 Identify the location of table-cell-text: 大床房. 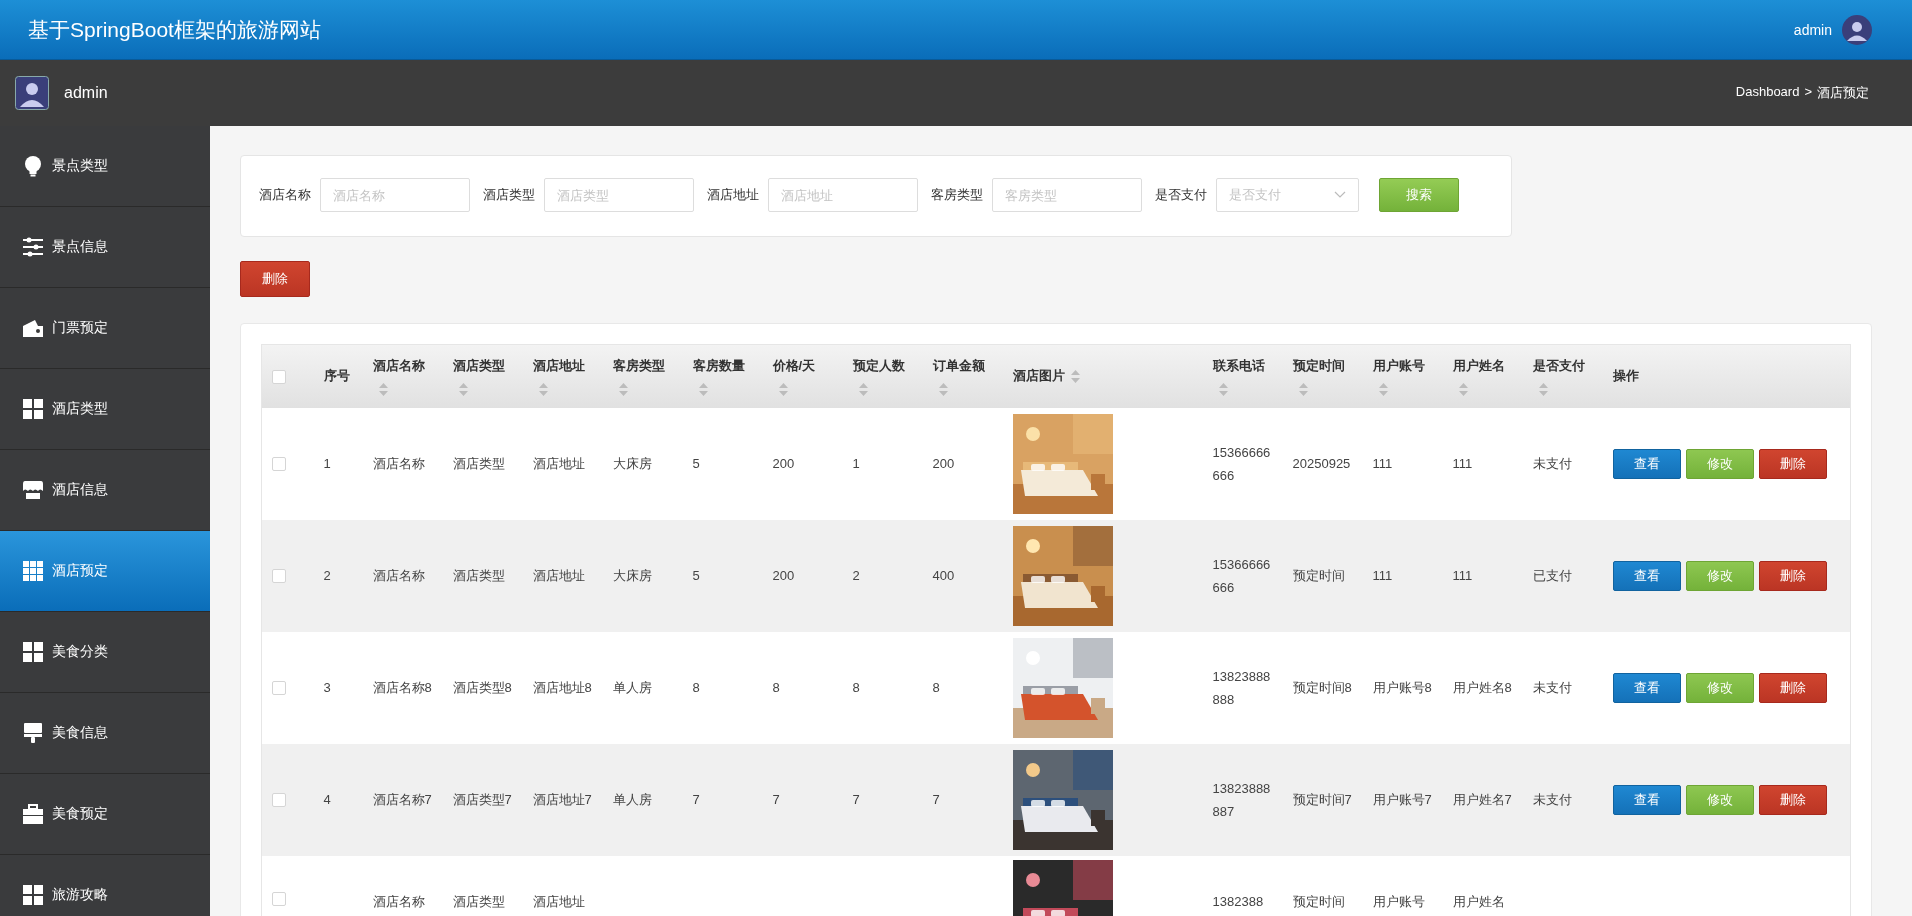
(632, 464).